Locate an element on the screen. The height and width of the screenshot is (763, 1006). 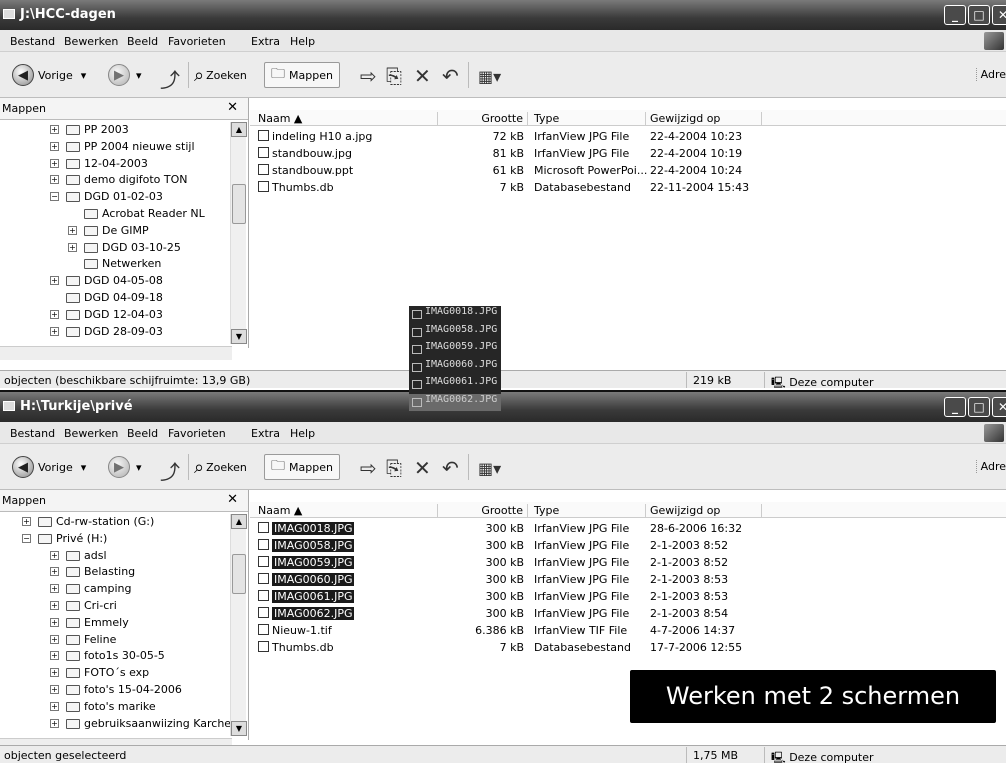
tree-item: + camping is located at coordinates (116, 589).